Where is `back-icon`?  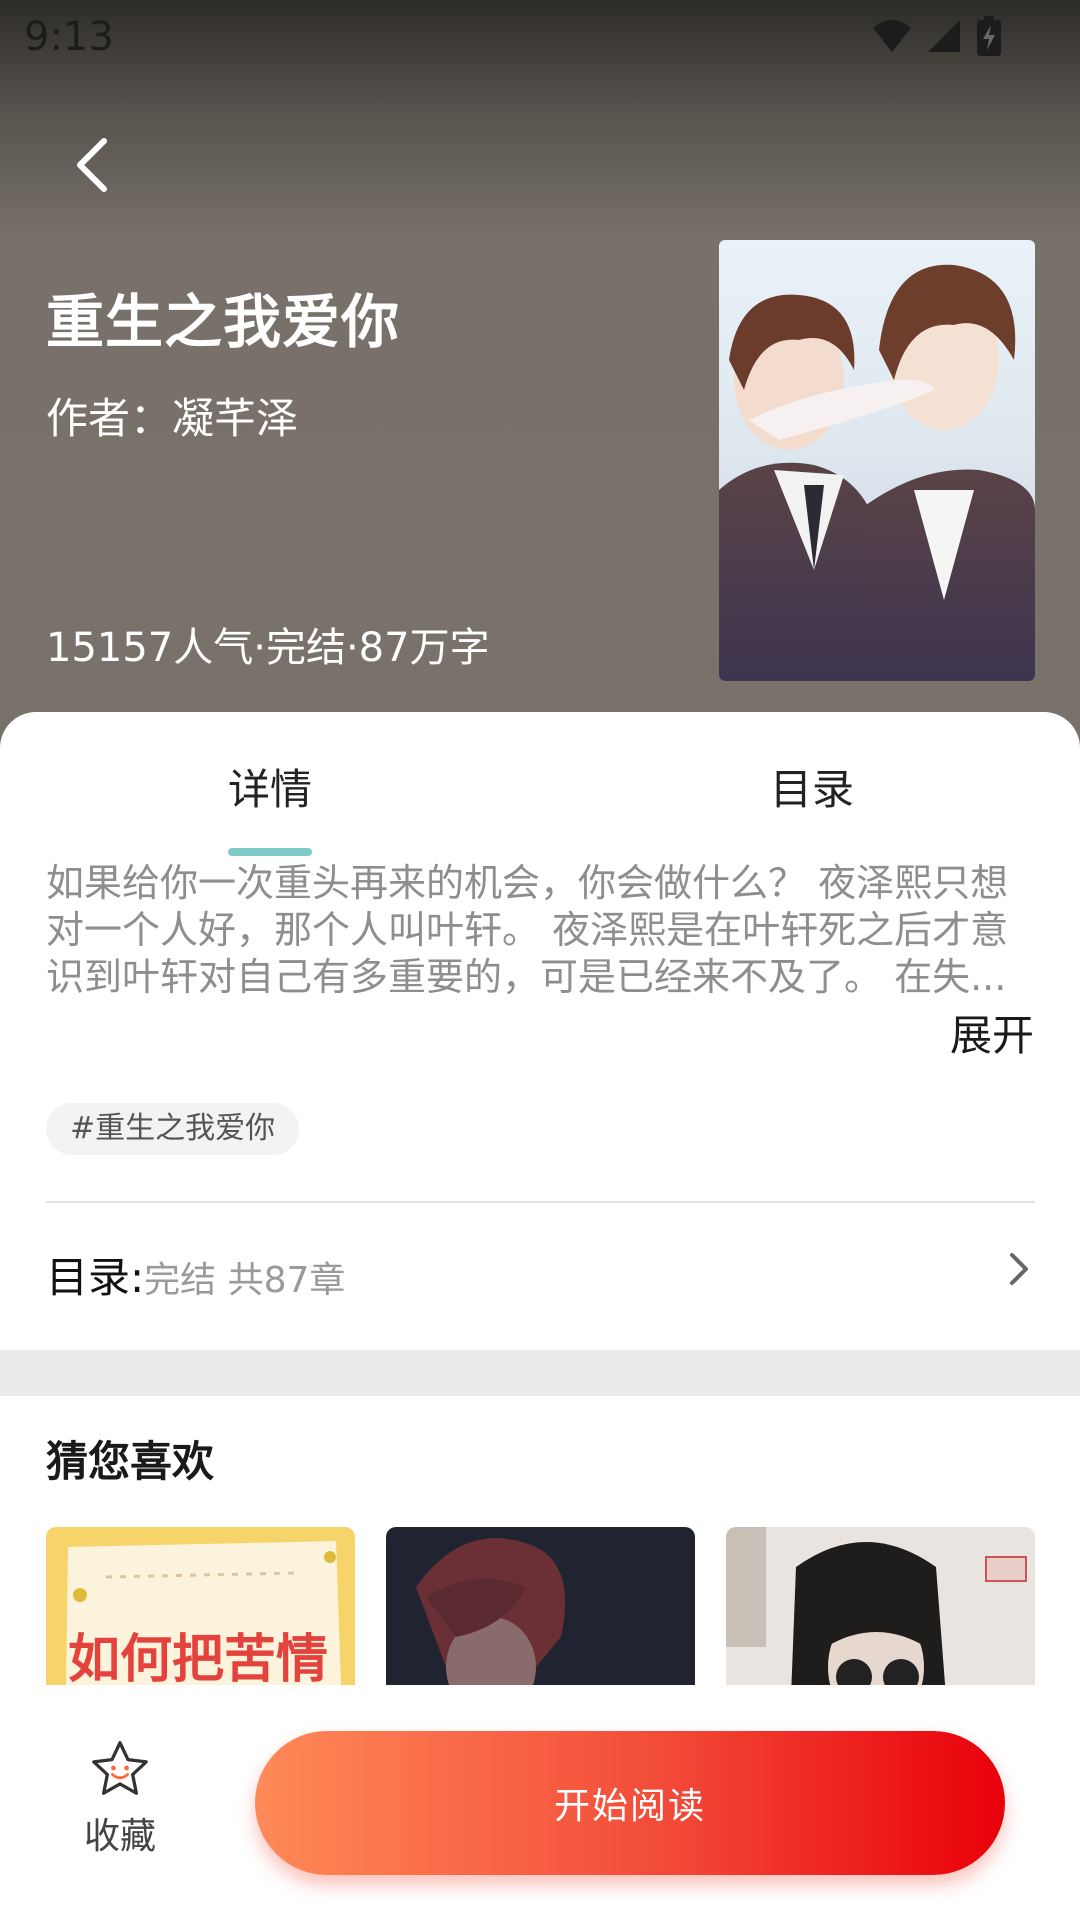 back-icon is located at coordinates (92, 165).